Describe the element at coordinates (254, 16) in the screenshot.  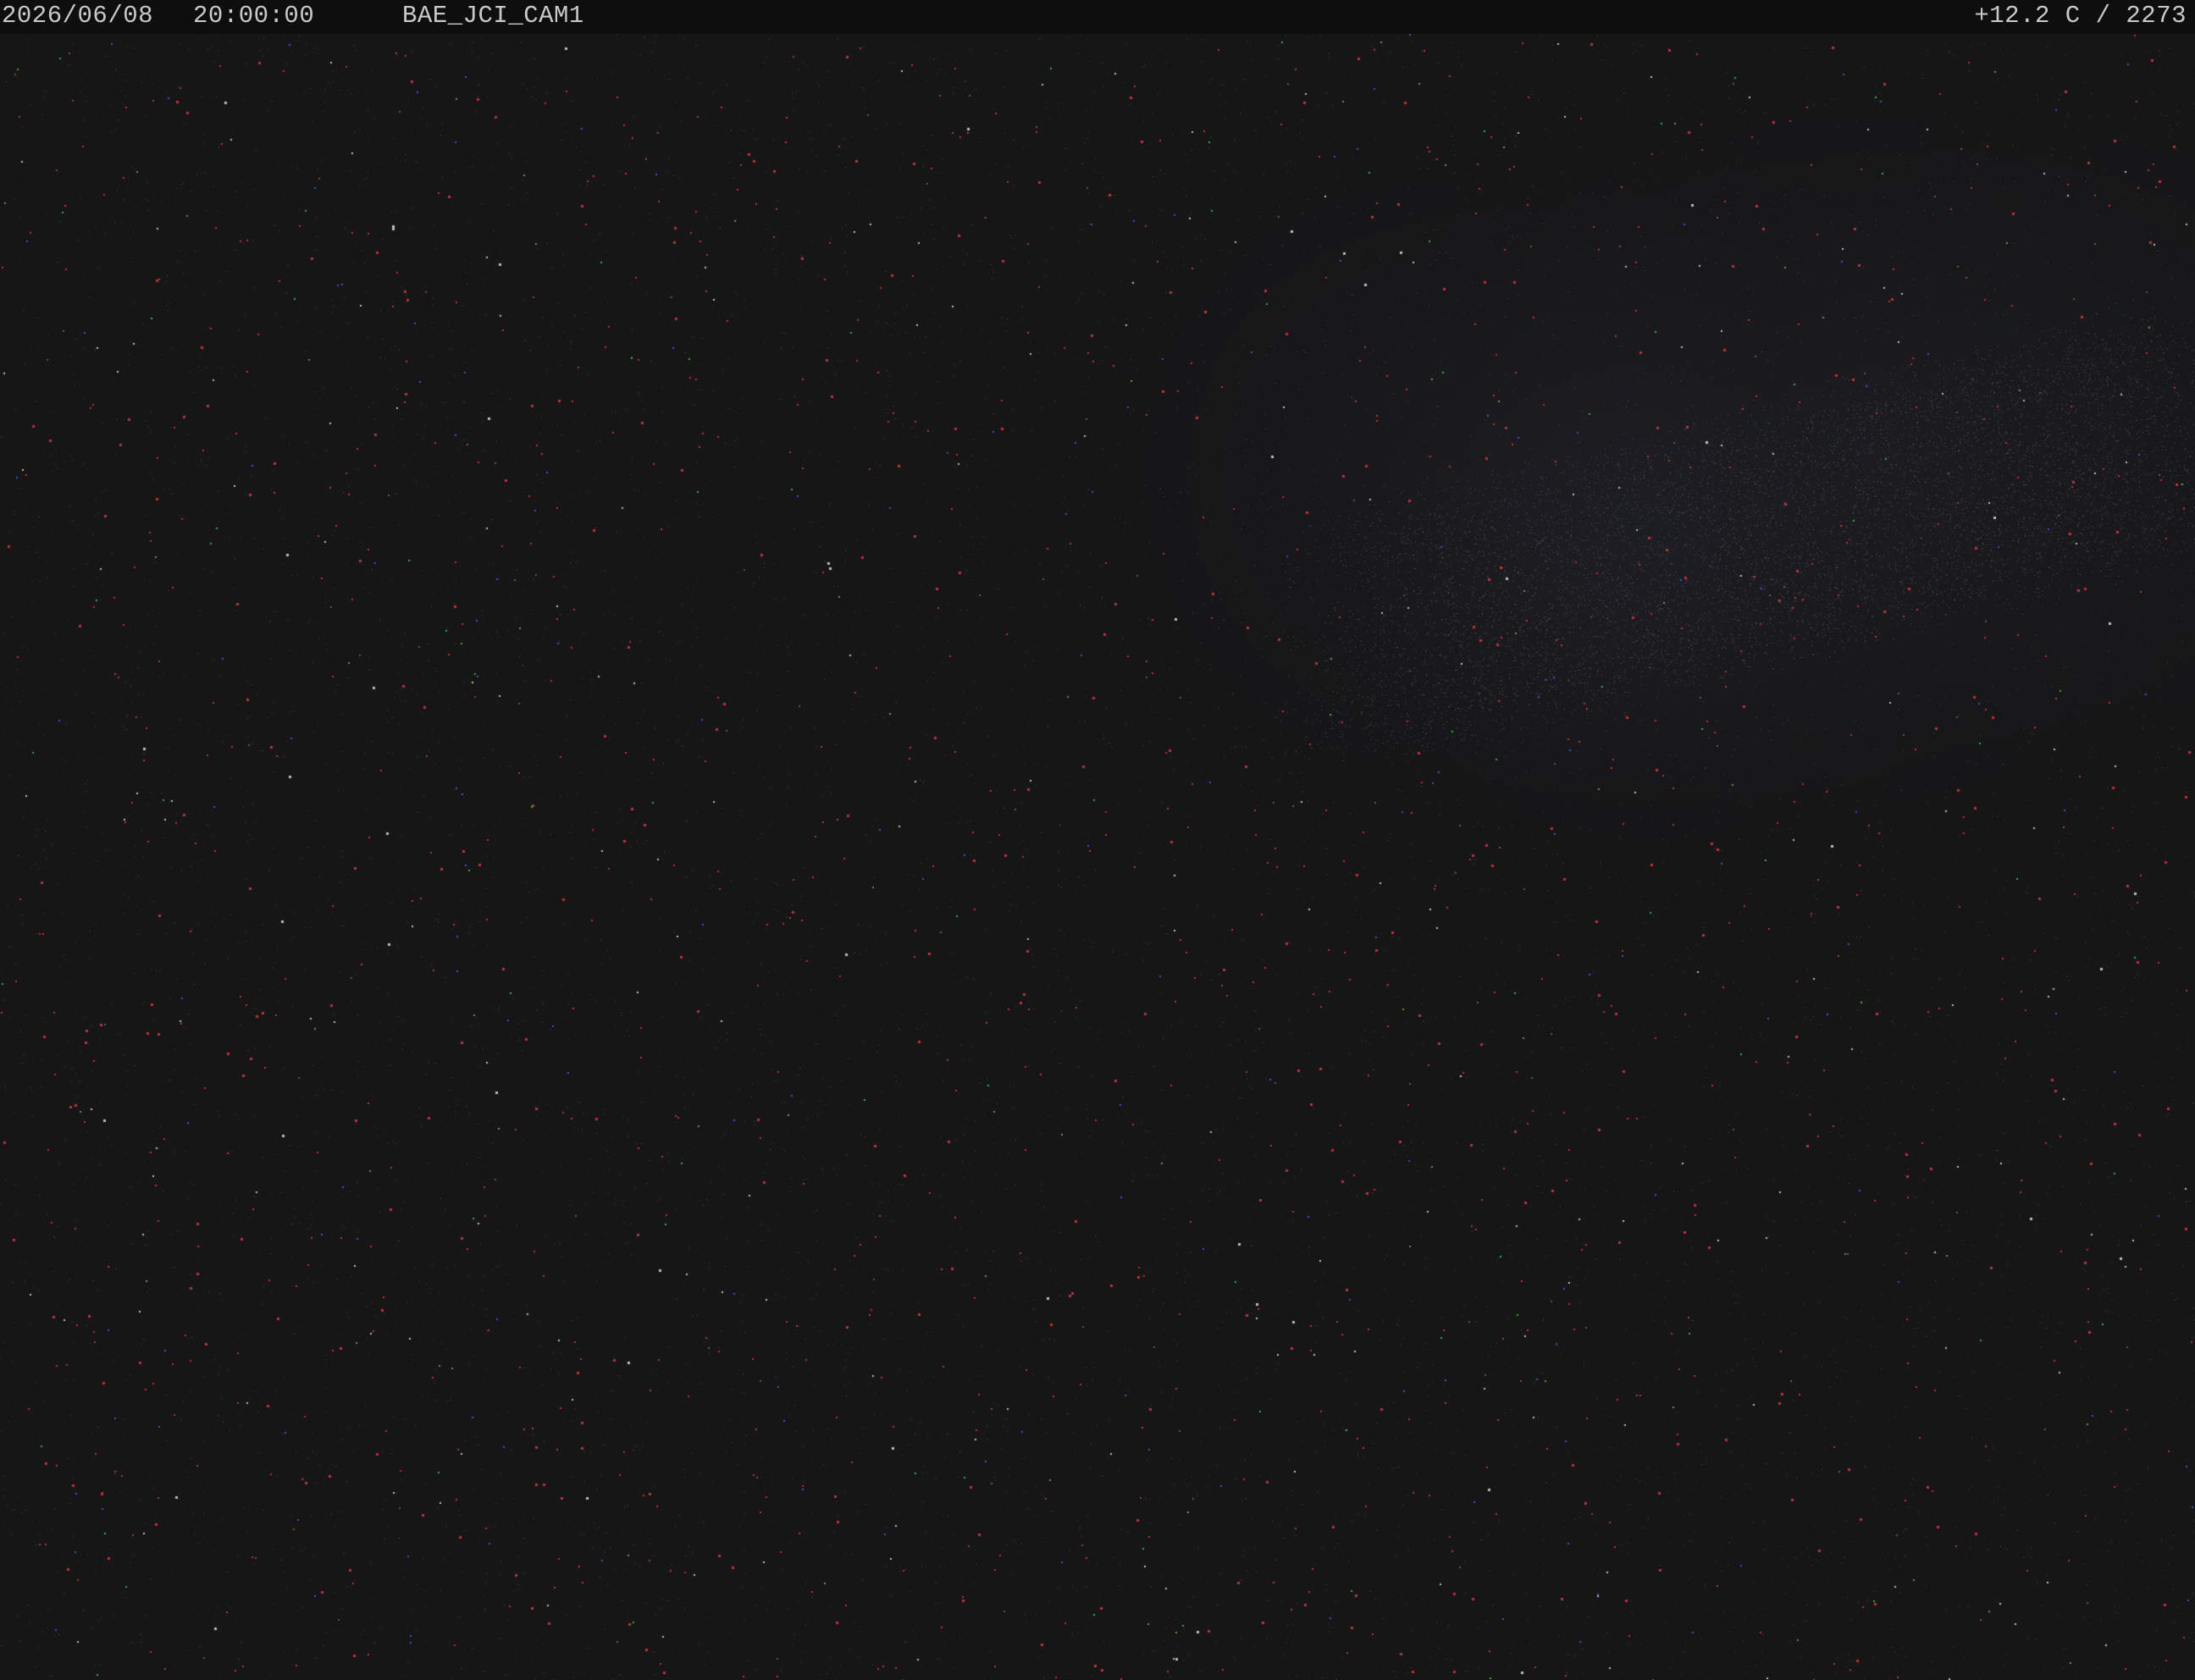
I see `timestamp-time: 20:00:00` at that location.